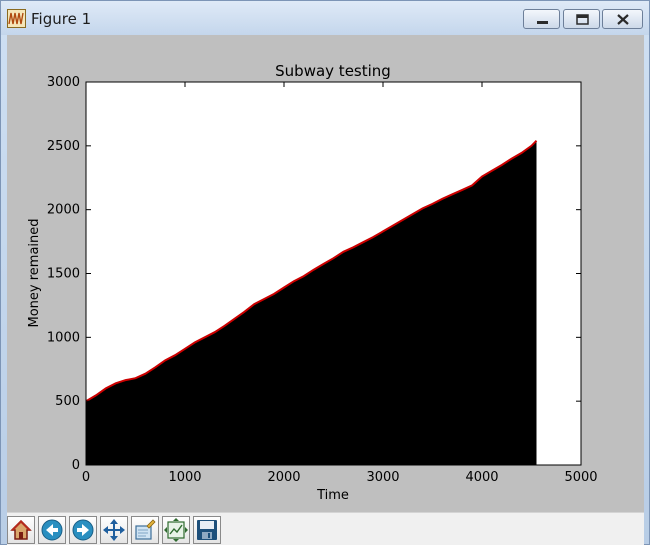 This screenshot has width=652, height=546. I want to click on forward-button, so click(83, 530).